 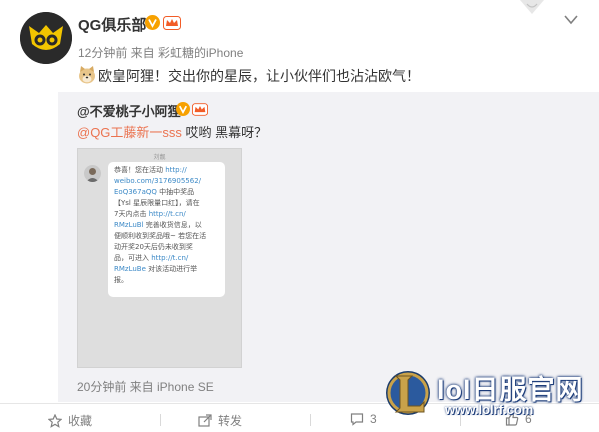 What do you see at coordinates (373, 419) in the screenshot?
I see `comment-count: 3` at bounding box center [373, 419].